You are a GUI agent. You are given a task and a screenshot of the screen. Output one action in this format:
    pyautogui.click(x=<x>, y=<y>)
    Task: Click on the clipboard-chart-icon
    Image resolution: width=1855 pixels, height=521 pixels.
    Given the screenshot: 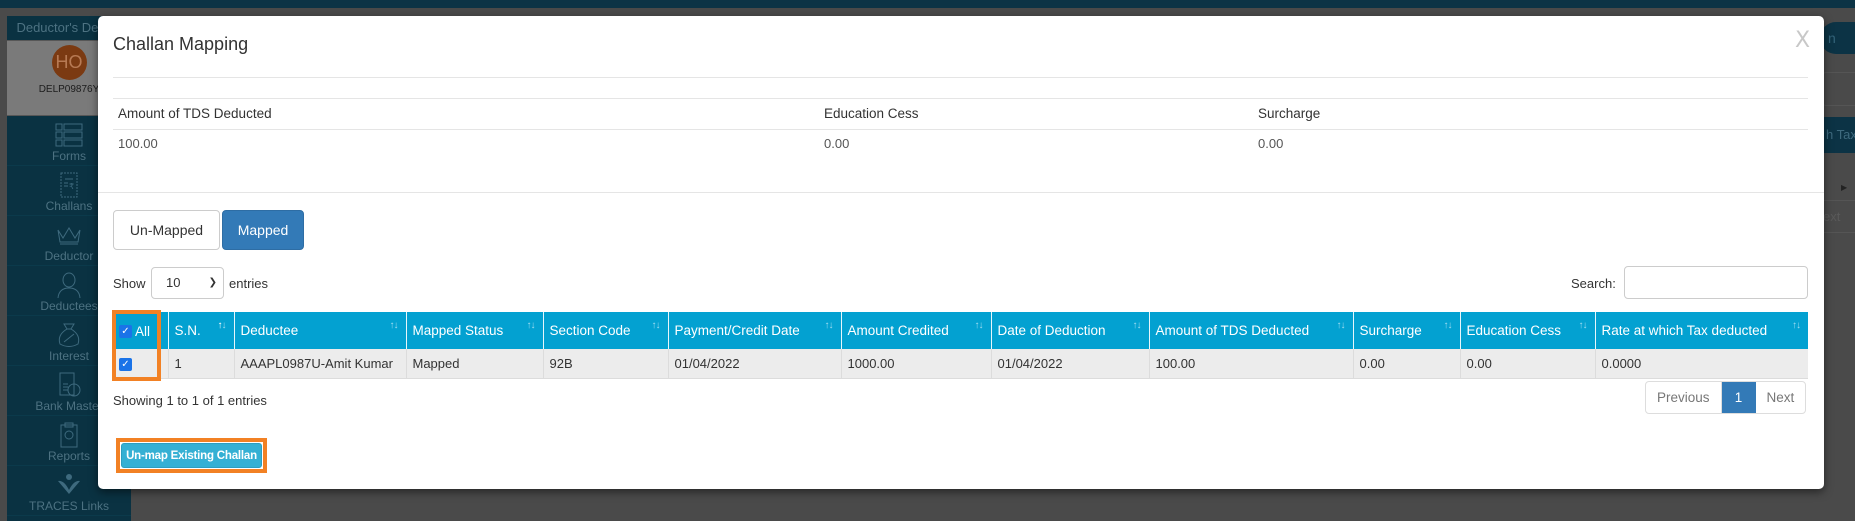 What is the action you would take?
    pyautogui.click(x=69, y=435)
    